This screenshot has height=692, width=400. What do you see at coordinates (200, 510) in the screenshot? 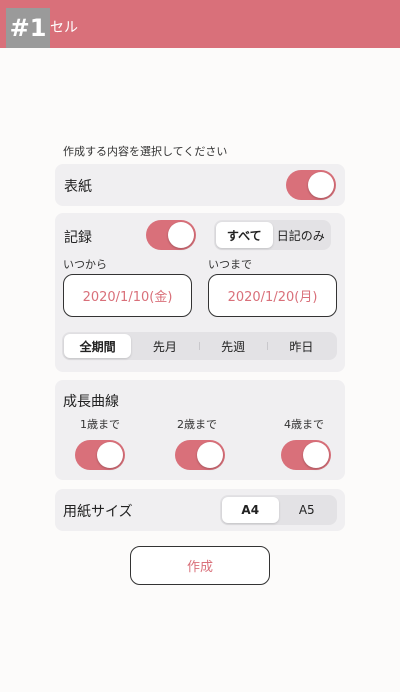
I see `paper-card: 用紙サイズ A4 A5` at bounding box center [200, 510].